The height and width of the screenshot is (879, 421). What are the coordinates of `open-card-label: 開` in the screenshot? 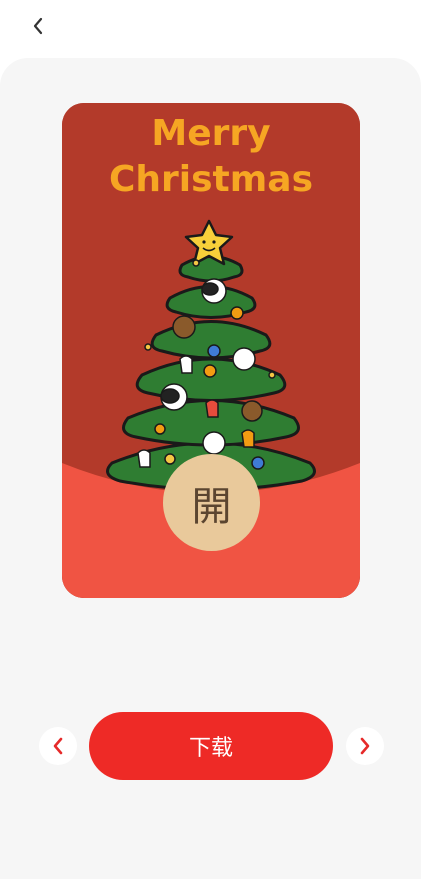 It's located at (211, 506).